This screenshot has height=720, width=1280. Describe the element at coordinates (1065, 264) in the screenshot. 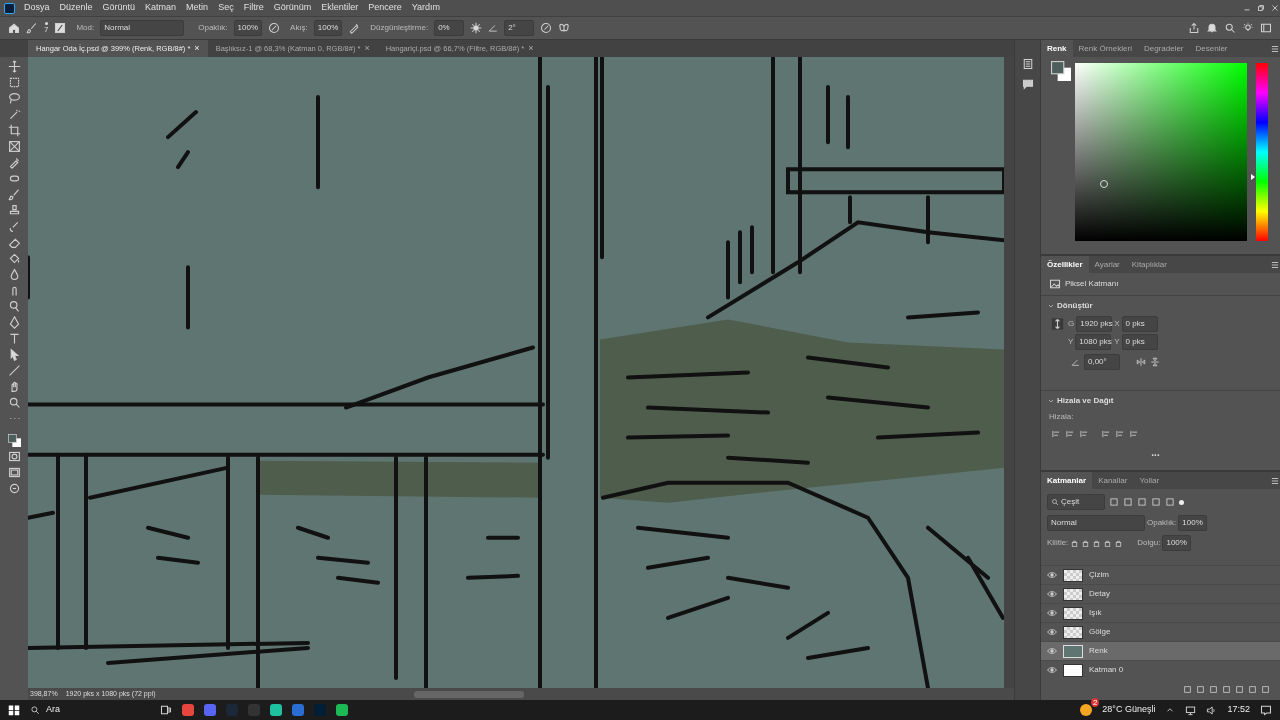

I see `panel-tab: Özellikler` at that location.